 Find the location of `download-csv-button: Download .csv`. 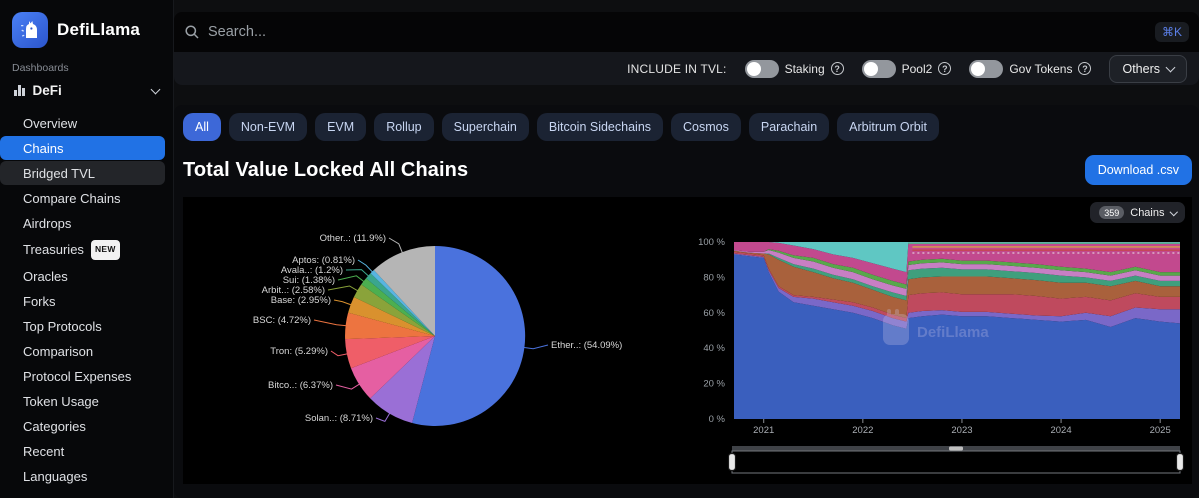

download-csv-button: Download .csv is located at coordinates (1138, 170).